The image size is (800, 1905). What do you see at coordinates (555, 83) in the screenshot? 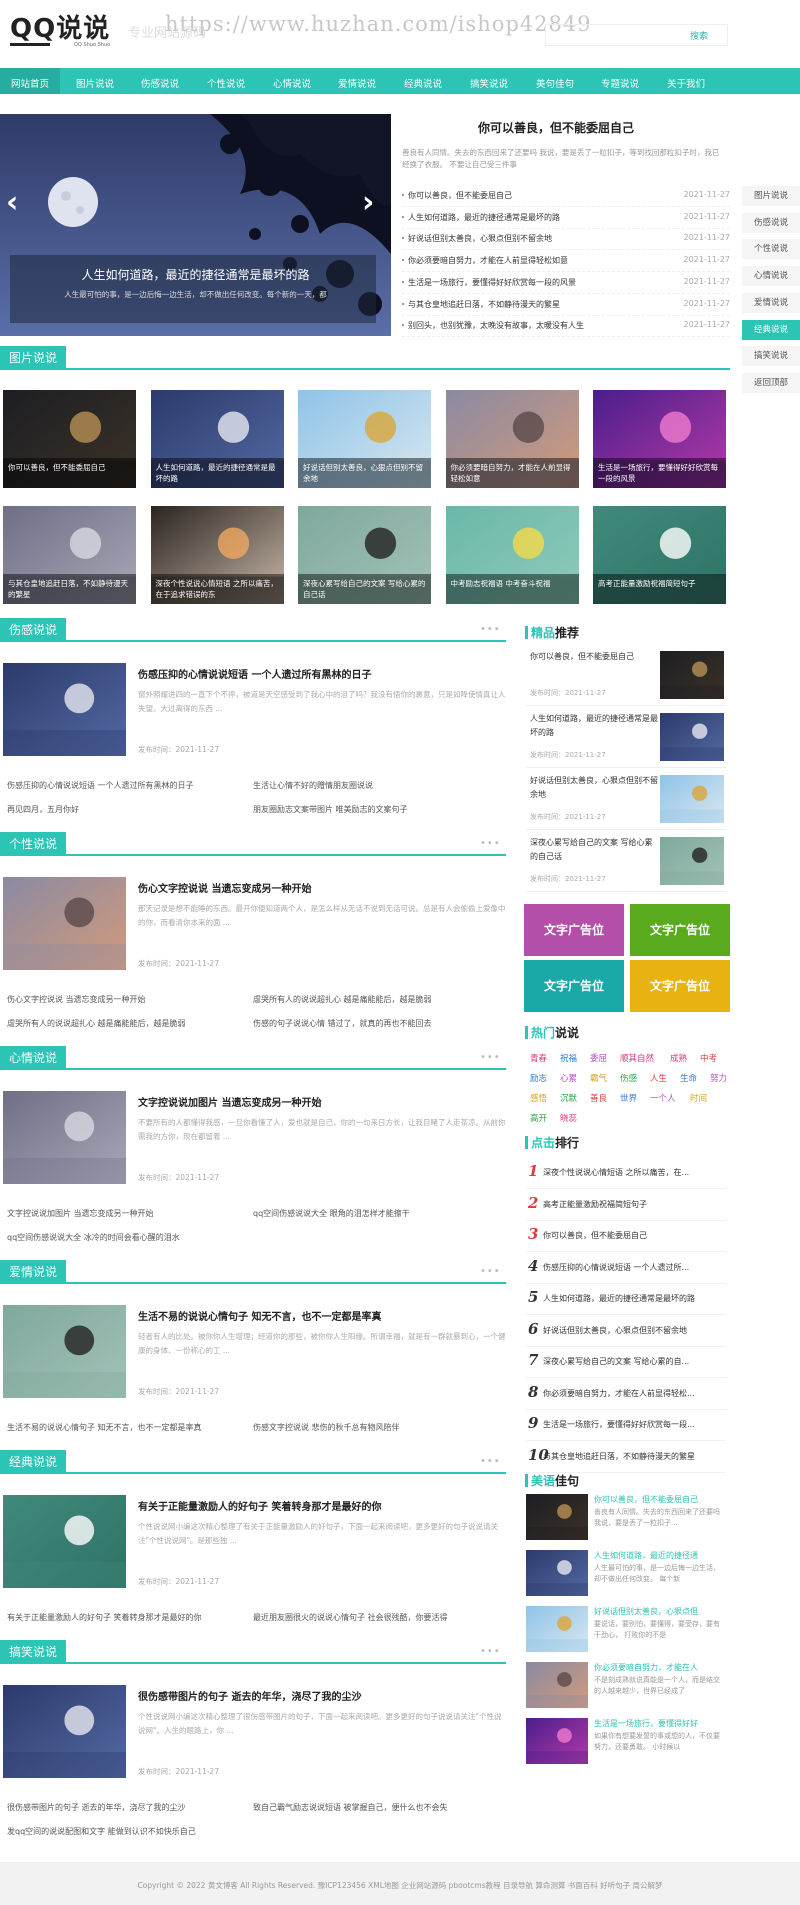
I see `nav-item-quotes: 美句佳句` at bounding box center [555, 83].